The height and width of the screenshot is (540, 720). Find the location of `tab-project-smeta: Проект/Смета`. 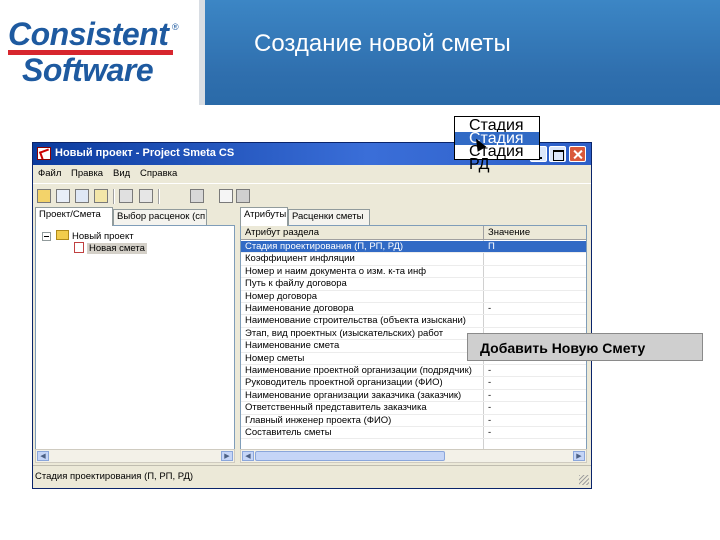

tab-project-smeta: Проект/Смета is located at coordinates (74, 216).